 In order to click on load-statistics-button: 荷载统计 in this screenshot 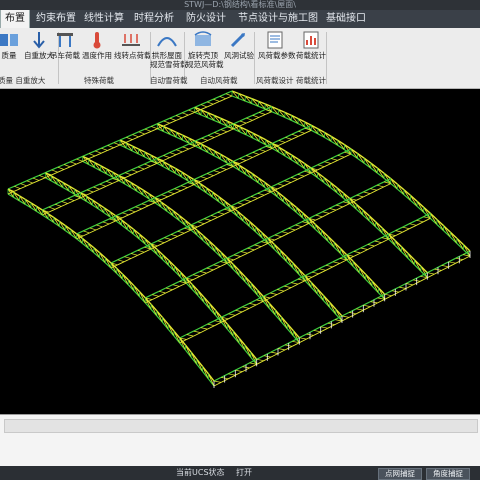, I will do `click(311, 50)`.